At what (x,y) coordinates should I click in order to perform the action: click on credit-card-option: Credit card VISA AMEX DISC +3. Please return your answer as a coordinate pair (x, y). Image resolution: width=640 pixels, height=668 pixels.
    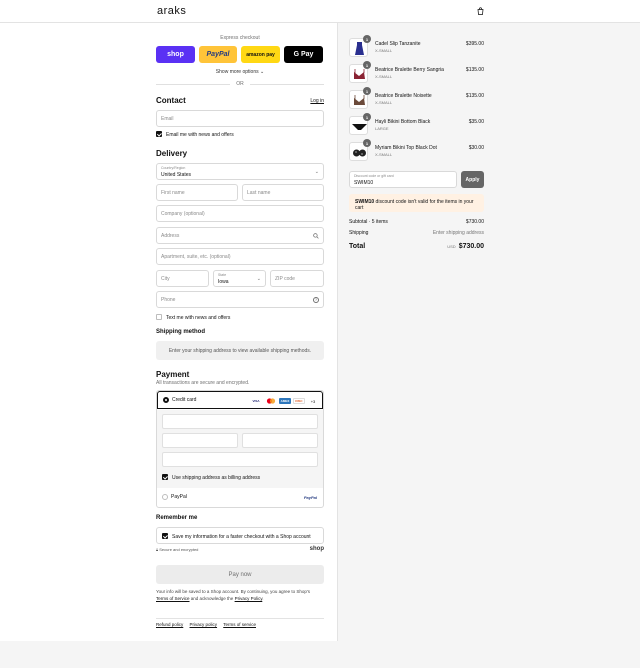
    Looking at the image, I should click on (240, 400).